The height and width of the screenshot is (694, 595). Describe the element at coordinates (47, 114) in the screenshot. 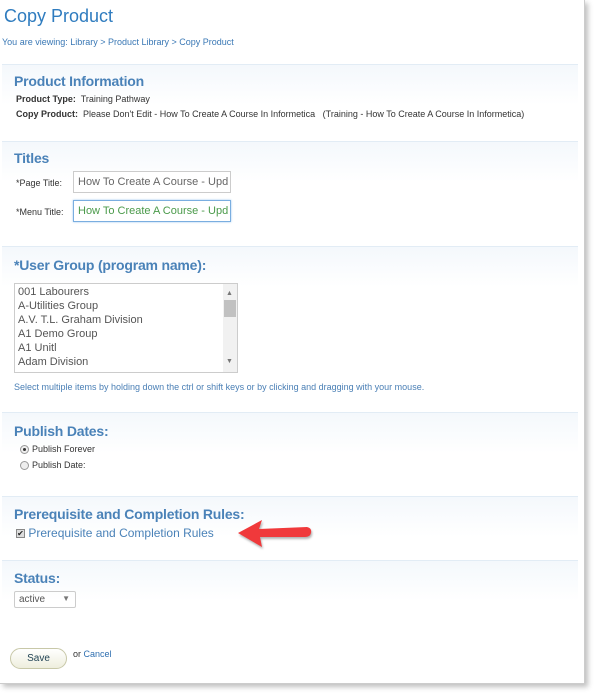

I see `copy-product-label: Copy Product:` at that location.